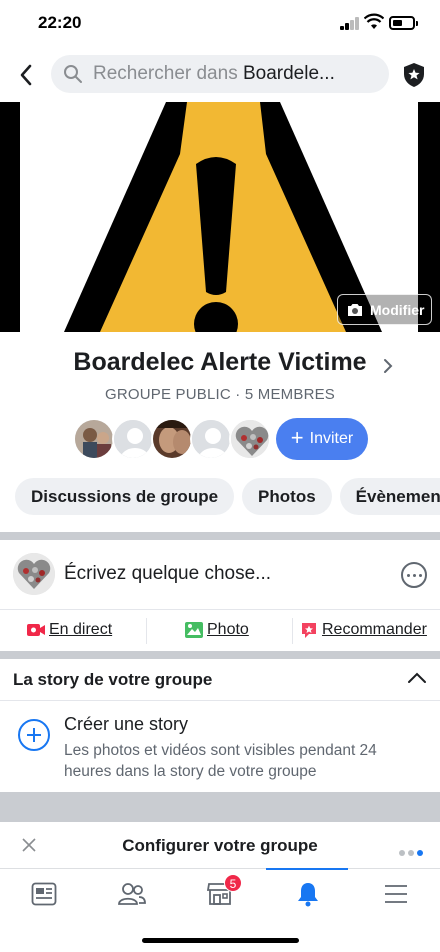 This screenshot has height=952, width=440. I want to click on tab-notifications, so click(308, 894).